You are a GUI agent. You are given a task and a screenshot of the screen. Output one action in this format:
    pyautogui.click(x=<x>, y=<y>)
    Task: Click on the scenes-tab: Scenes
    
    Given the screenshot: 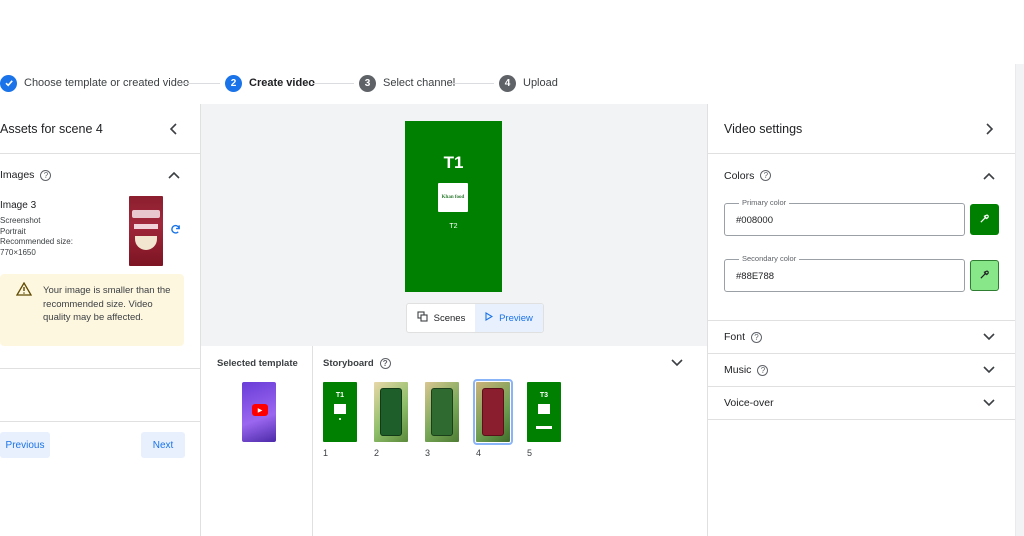 What is the action you would take?
    pyautogui.click(x=441, y=318)
    